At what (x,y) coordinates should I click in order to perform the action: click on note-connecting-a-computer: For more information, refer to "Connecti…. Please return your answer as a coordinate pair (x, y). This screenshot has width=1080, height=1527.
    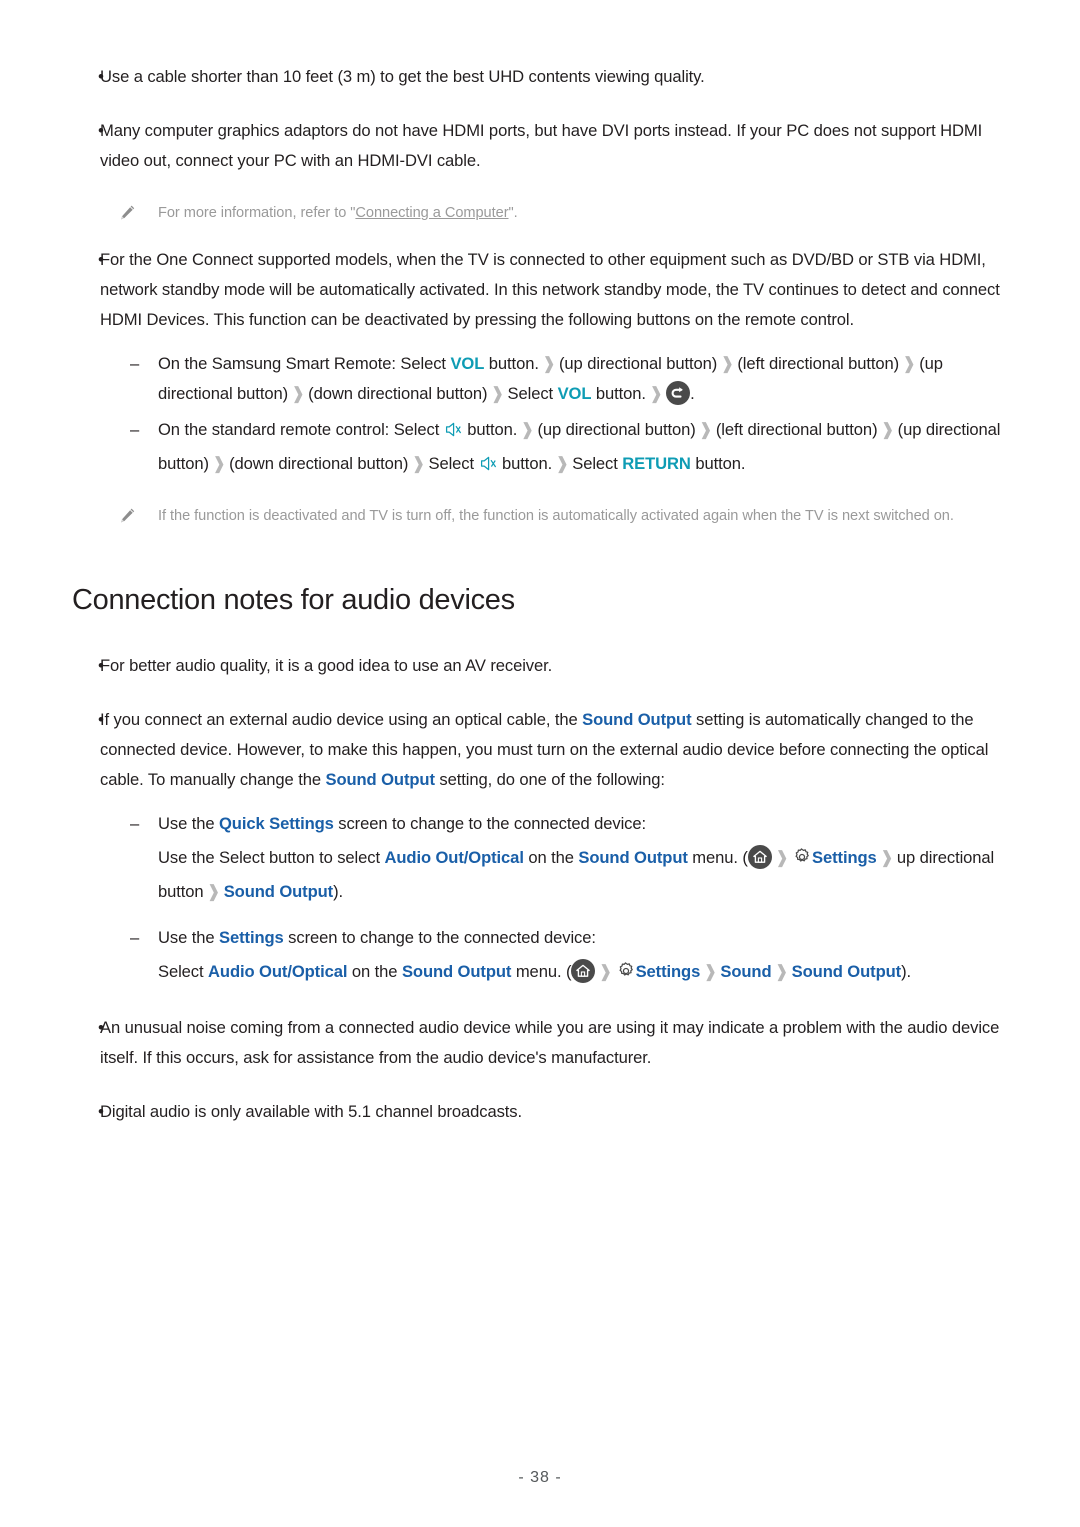
    Looking at the image, I should click on (563, 213).